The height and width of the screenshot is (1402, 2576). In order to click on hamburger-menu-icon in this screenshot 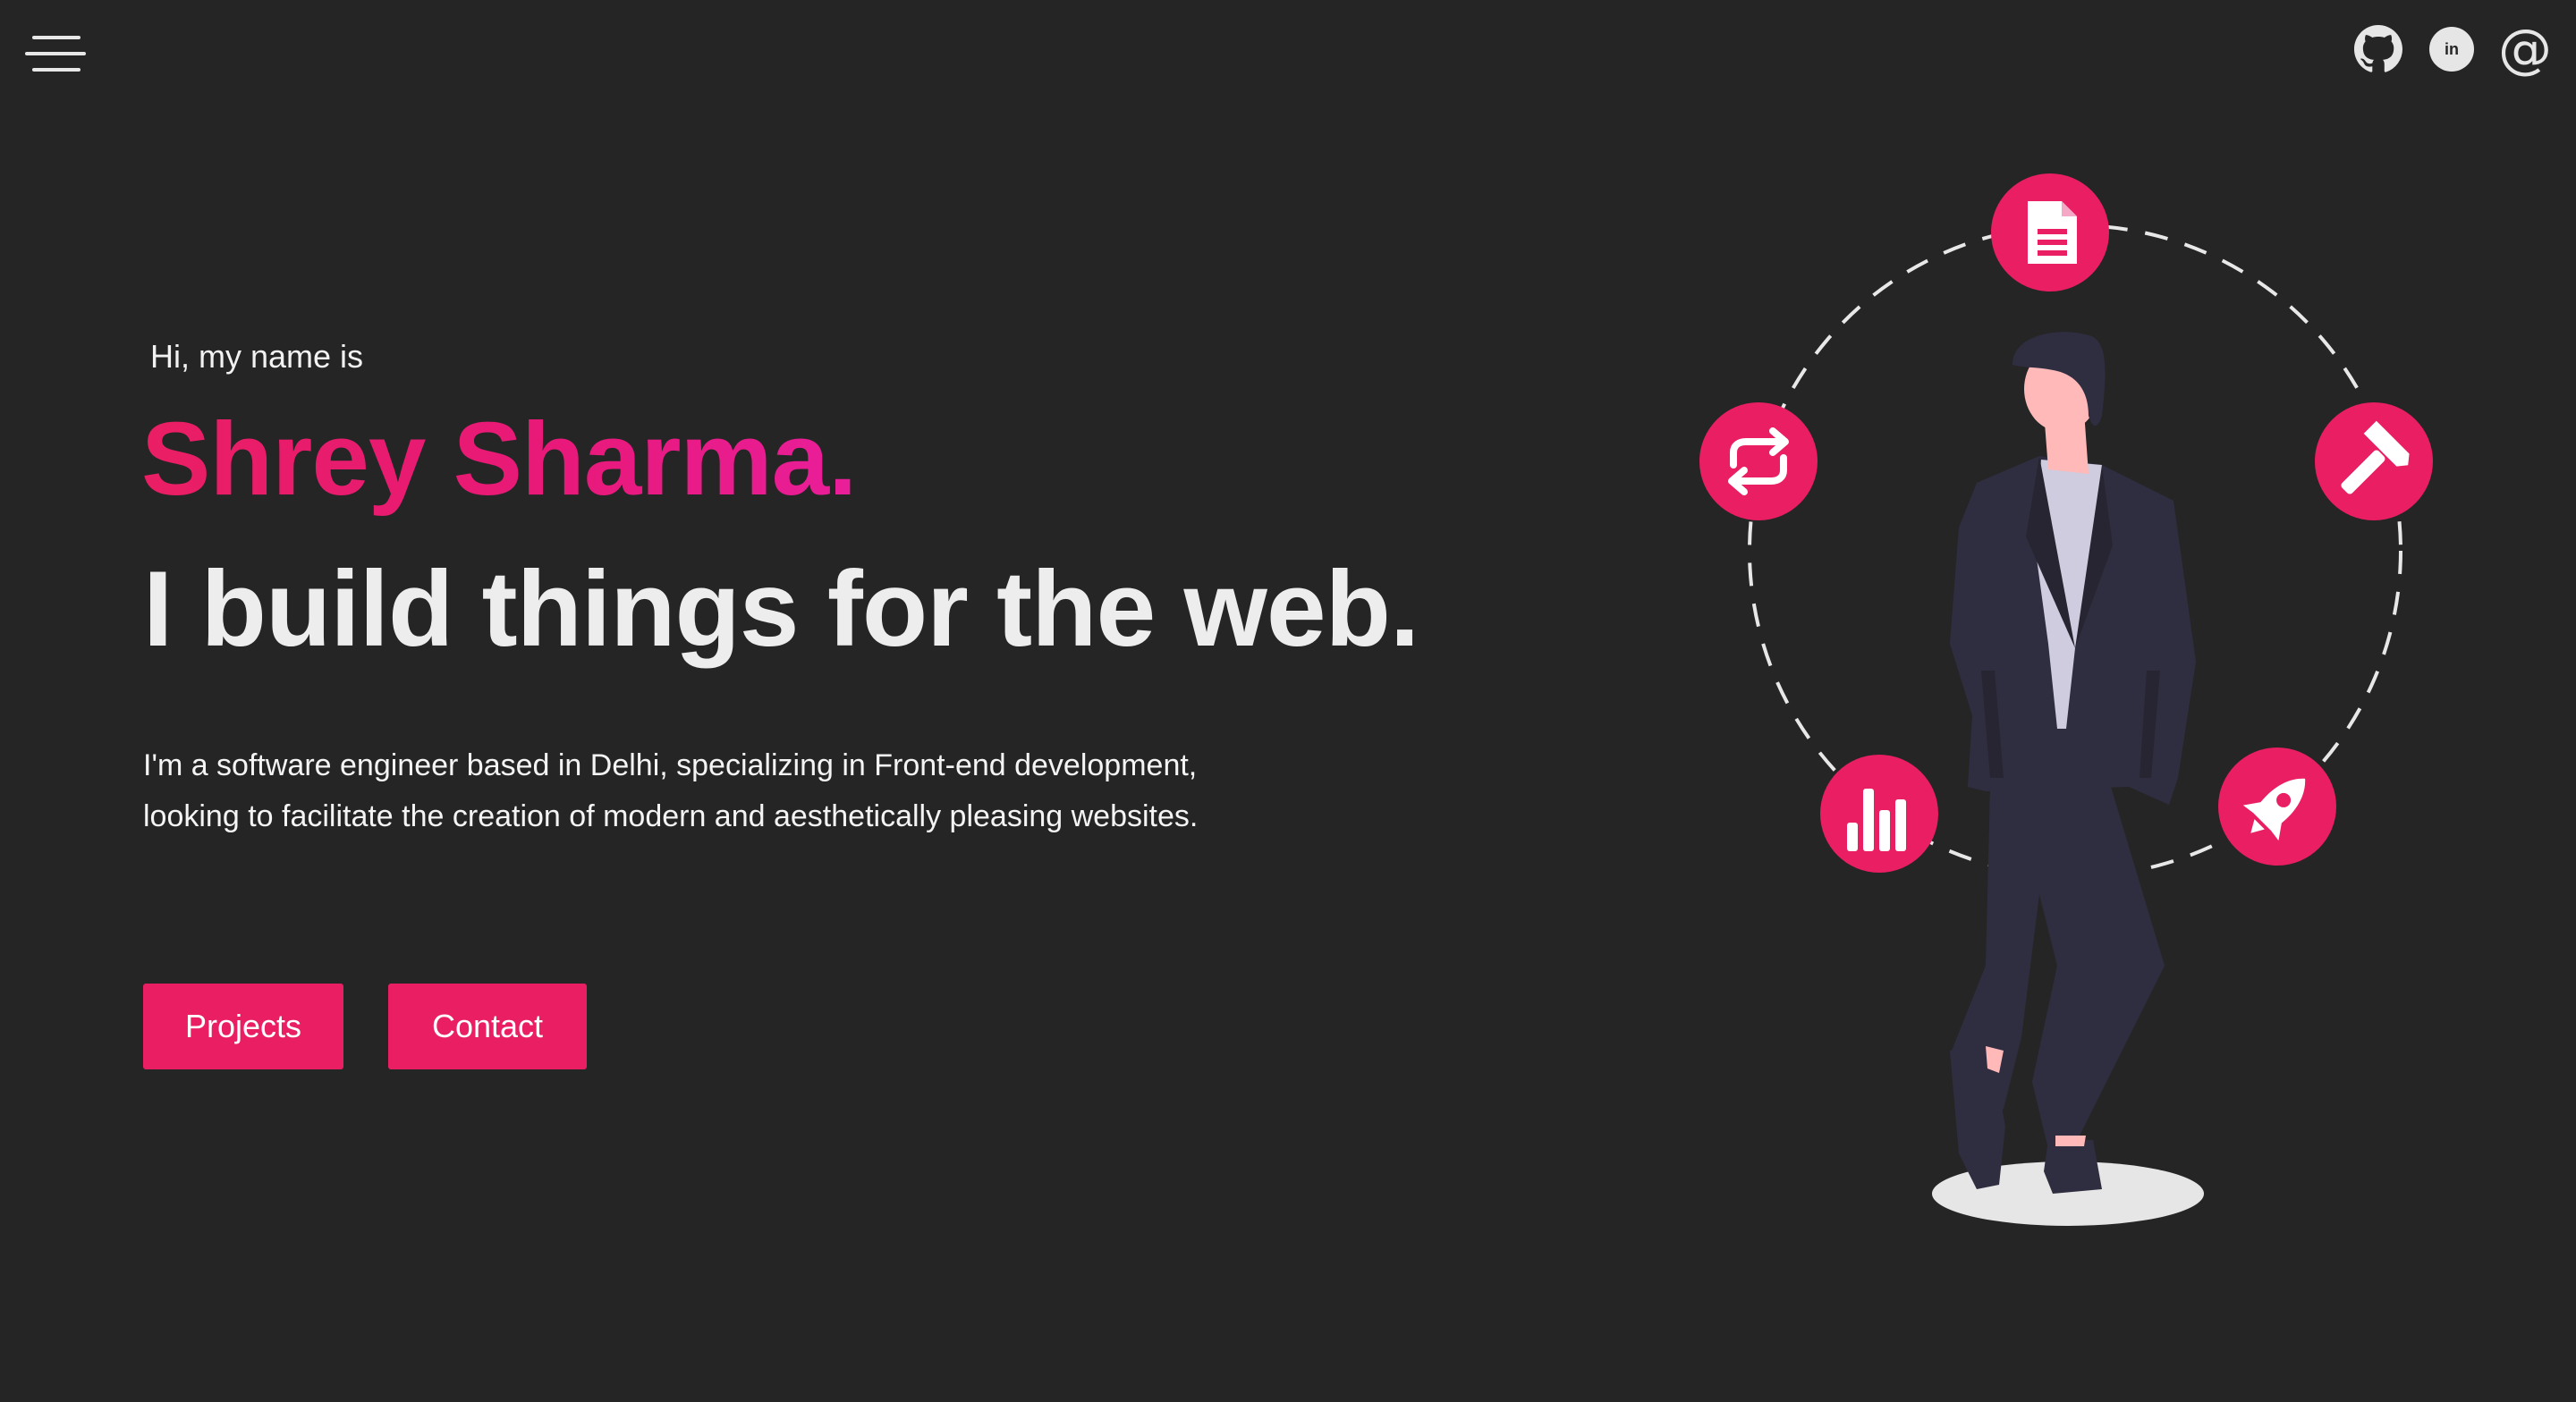, I will do `click(56, 55)`.